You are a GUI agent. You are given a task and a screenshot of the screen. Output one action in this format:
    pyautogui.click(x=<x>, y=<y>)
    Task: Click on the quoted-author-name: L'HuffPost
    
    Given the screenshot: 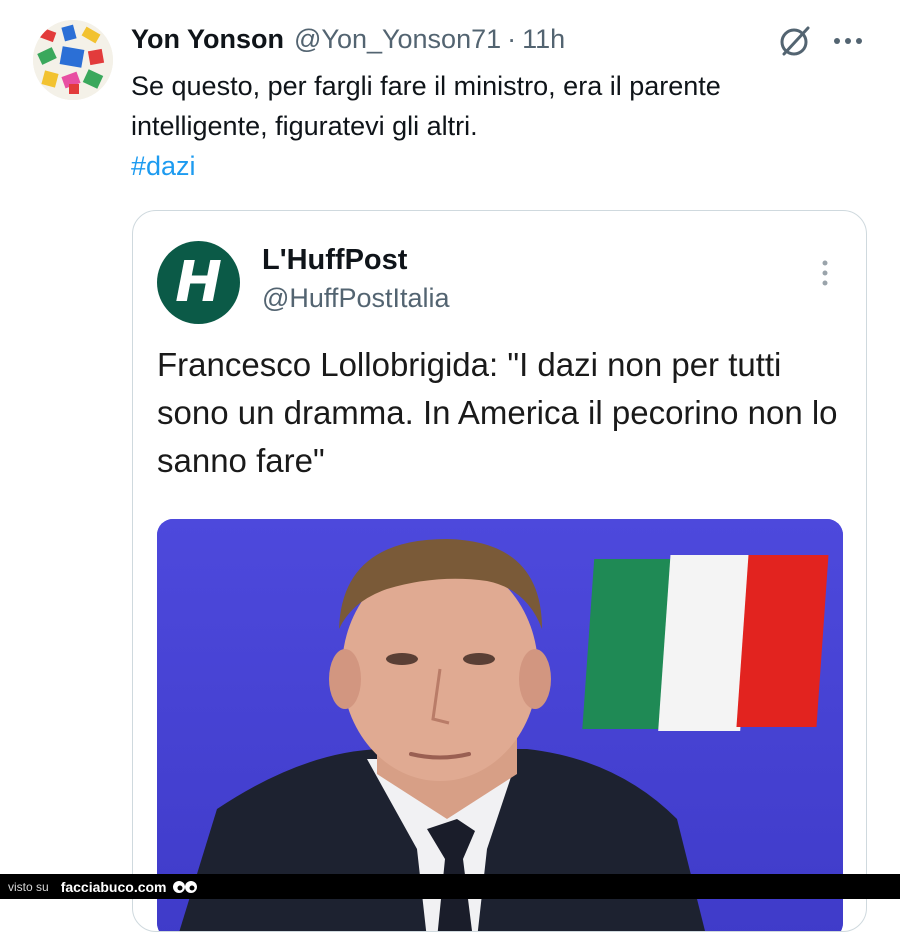 What is the action you would take?
    pyautogui.click(x=334, y=260)
    